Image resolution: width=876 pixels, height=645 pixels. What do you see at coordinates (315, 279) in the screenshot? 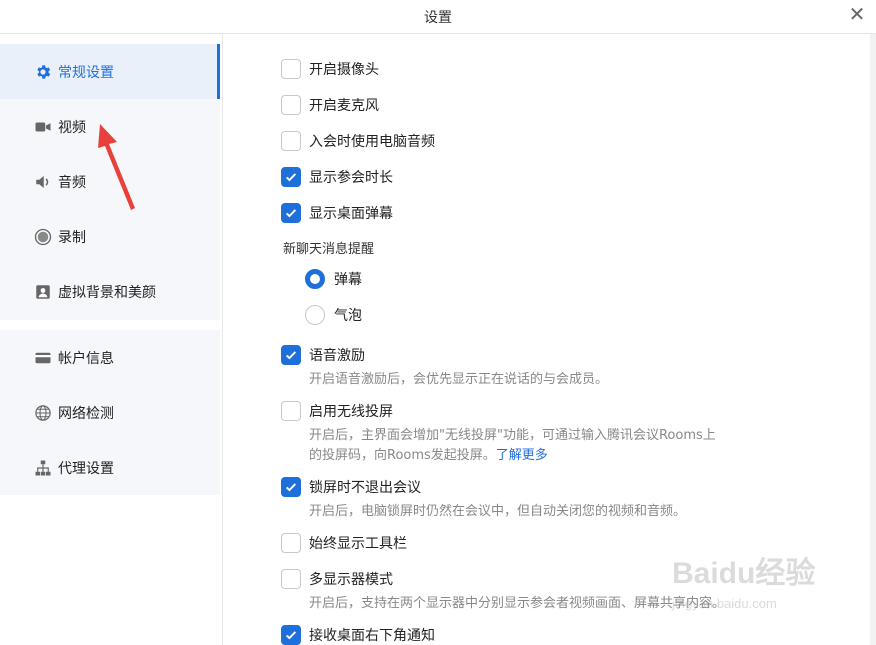
I see `barrage-radio` at bounding box center [315, 279].